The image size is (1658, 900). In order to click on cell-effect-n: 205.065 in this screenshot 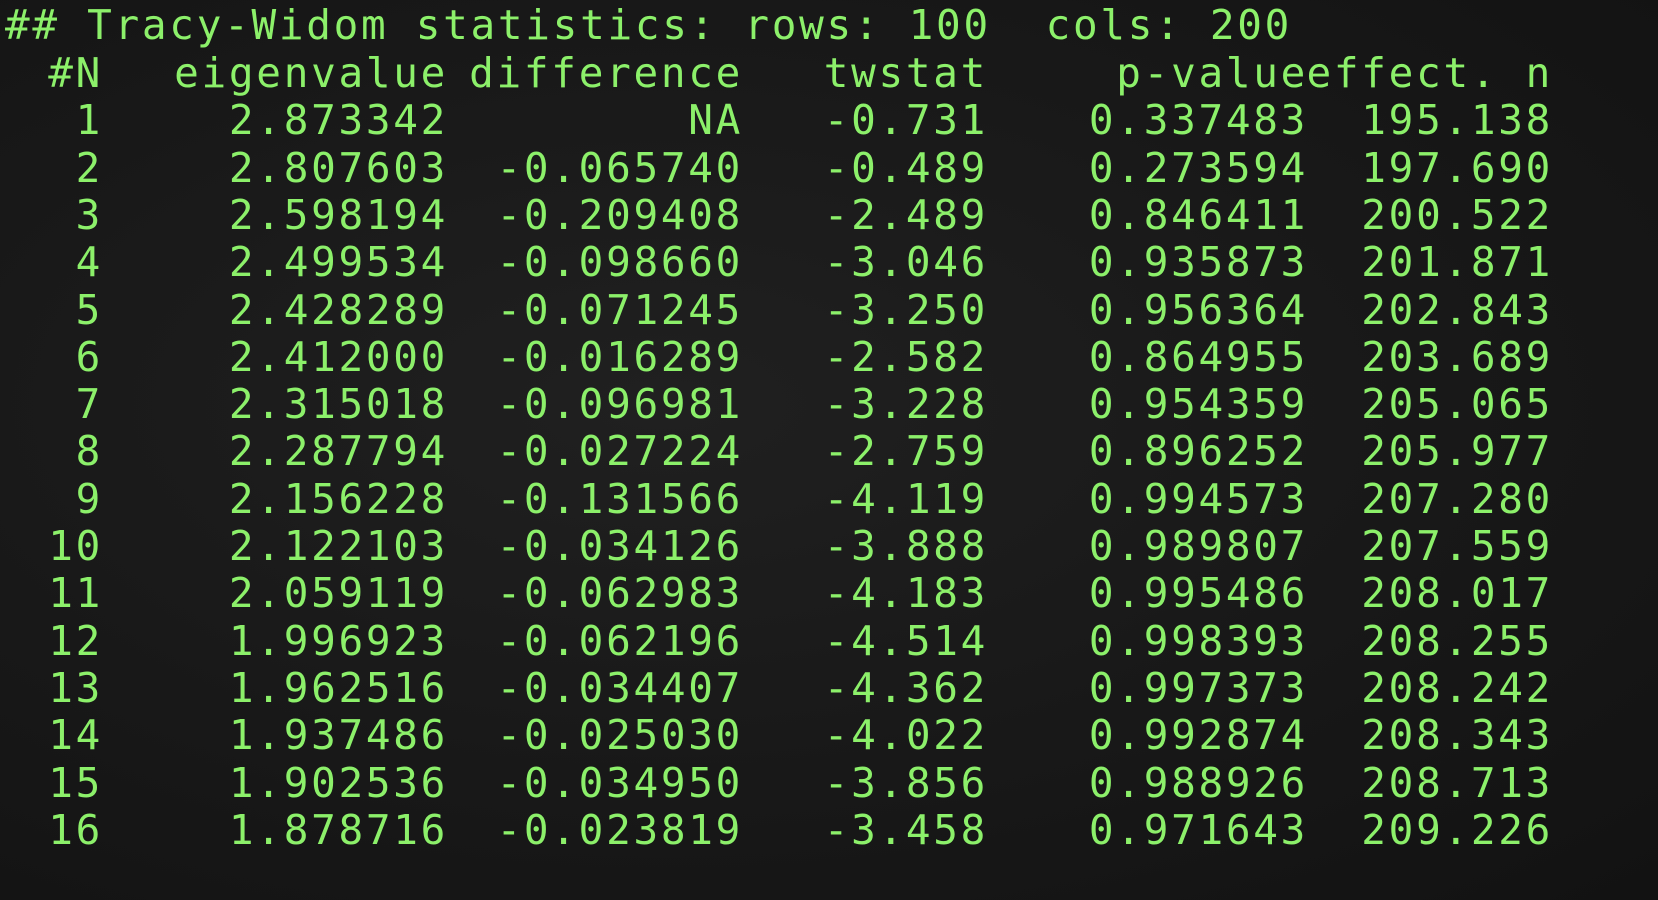, I will do `click(1457, 404)`.